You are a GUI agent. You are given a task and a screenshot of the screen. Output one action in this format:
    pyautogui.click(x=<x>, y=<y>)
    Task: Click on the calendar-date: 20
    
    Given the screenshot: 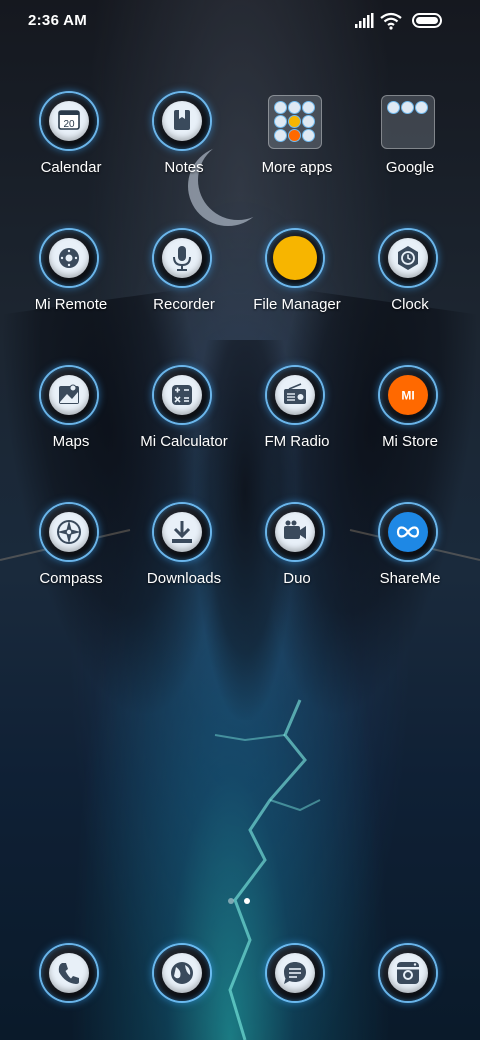 What is the action you would take?
    pyautogui.click(x=69, y=124)
    